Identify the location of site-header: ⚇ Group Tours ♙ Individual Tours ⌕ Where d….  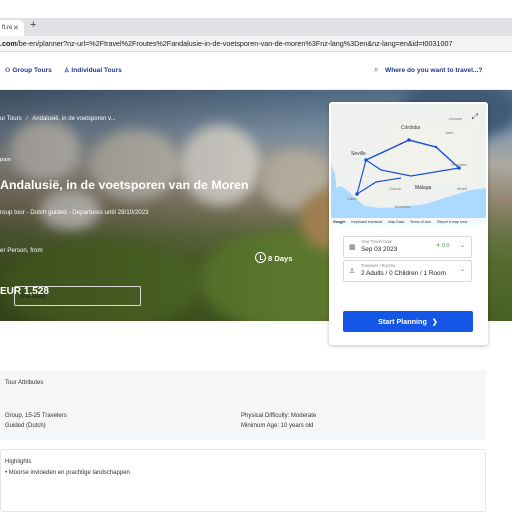
(256, 71).